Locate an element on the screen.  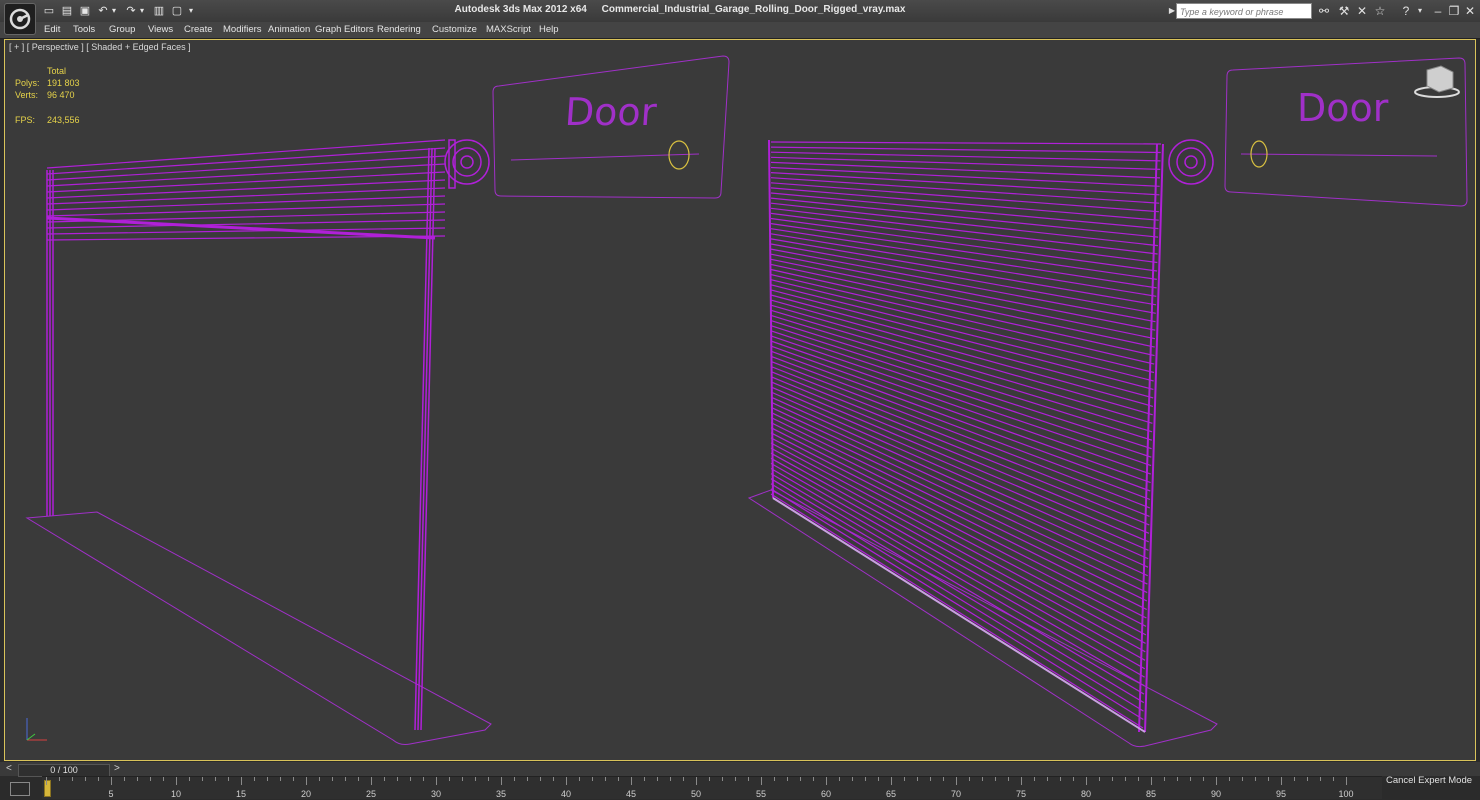
minimize-icon: – is located at coordinates (1438, 11).